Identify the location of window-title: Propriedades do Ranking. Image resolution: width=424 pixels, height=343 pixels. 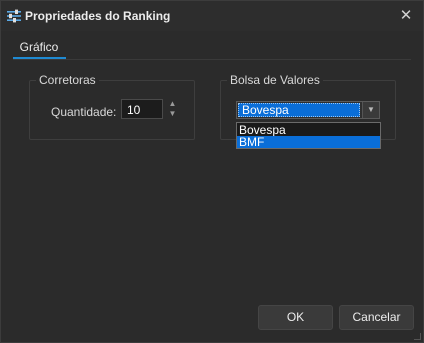
(98, 16).